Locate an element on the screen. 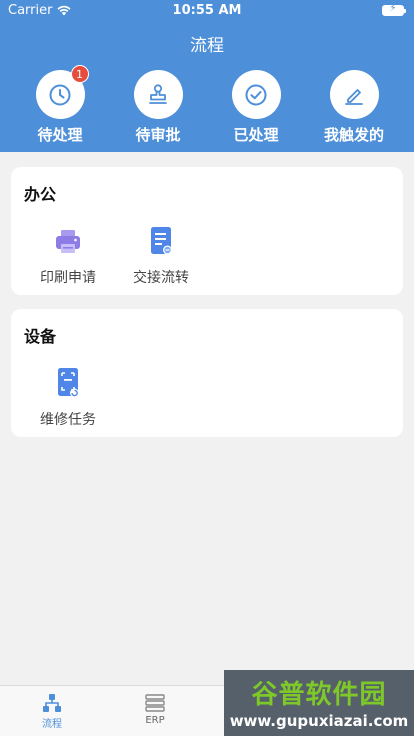  watermark: 谷普软件园 www.gupuxiazai.com is located at coordinates (319, 703).